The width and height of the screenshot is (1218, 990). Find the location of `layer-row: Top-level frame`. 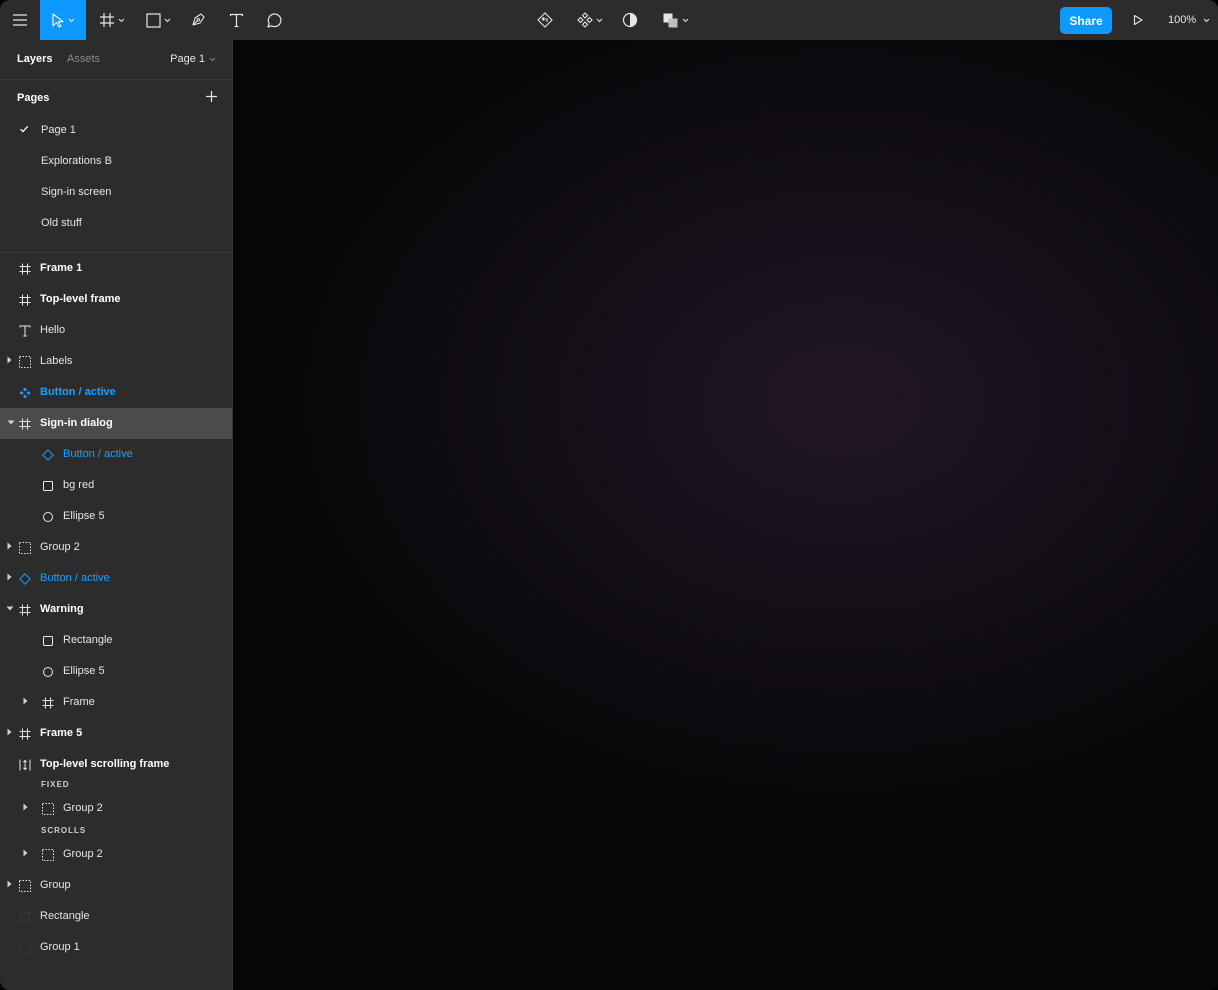

layer-row: Top-level frame is located at coordinates (116, 299).